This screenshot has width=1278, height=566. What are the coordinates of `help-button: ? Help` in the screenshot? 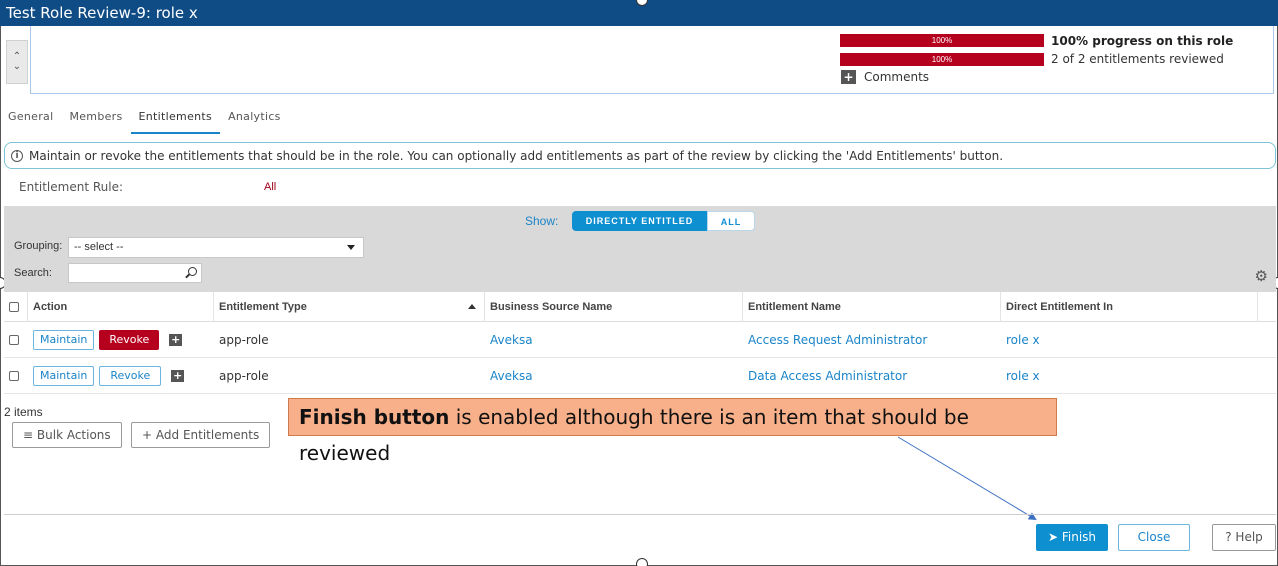 It's located at (1244, 537).